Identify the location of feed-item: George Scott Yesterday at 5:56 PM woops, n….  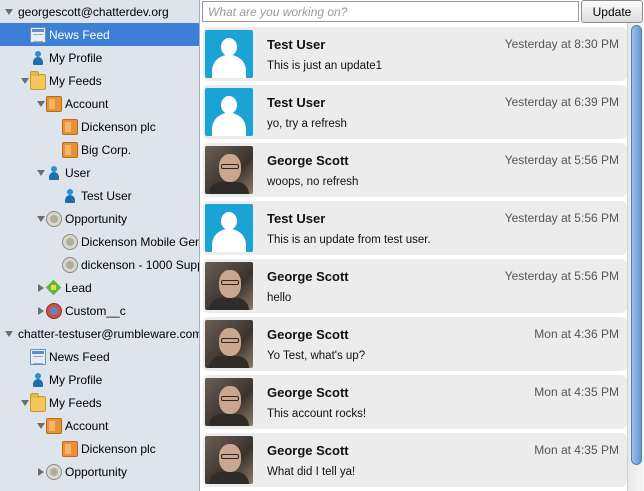
(415, 170).